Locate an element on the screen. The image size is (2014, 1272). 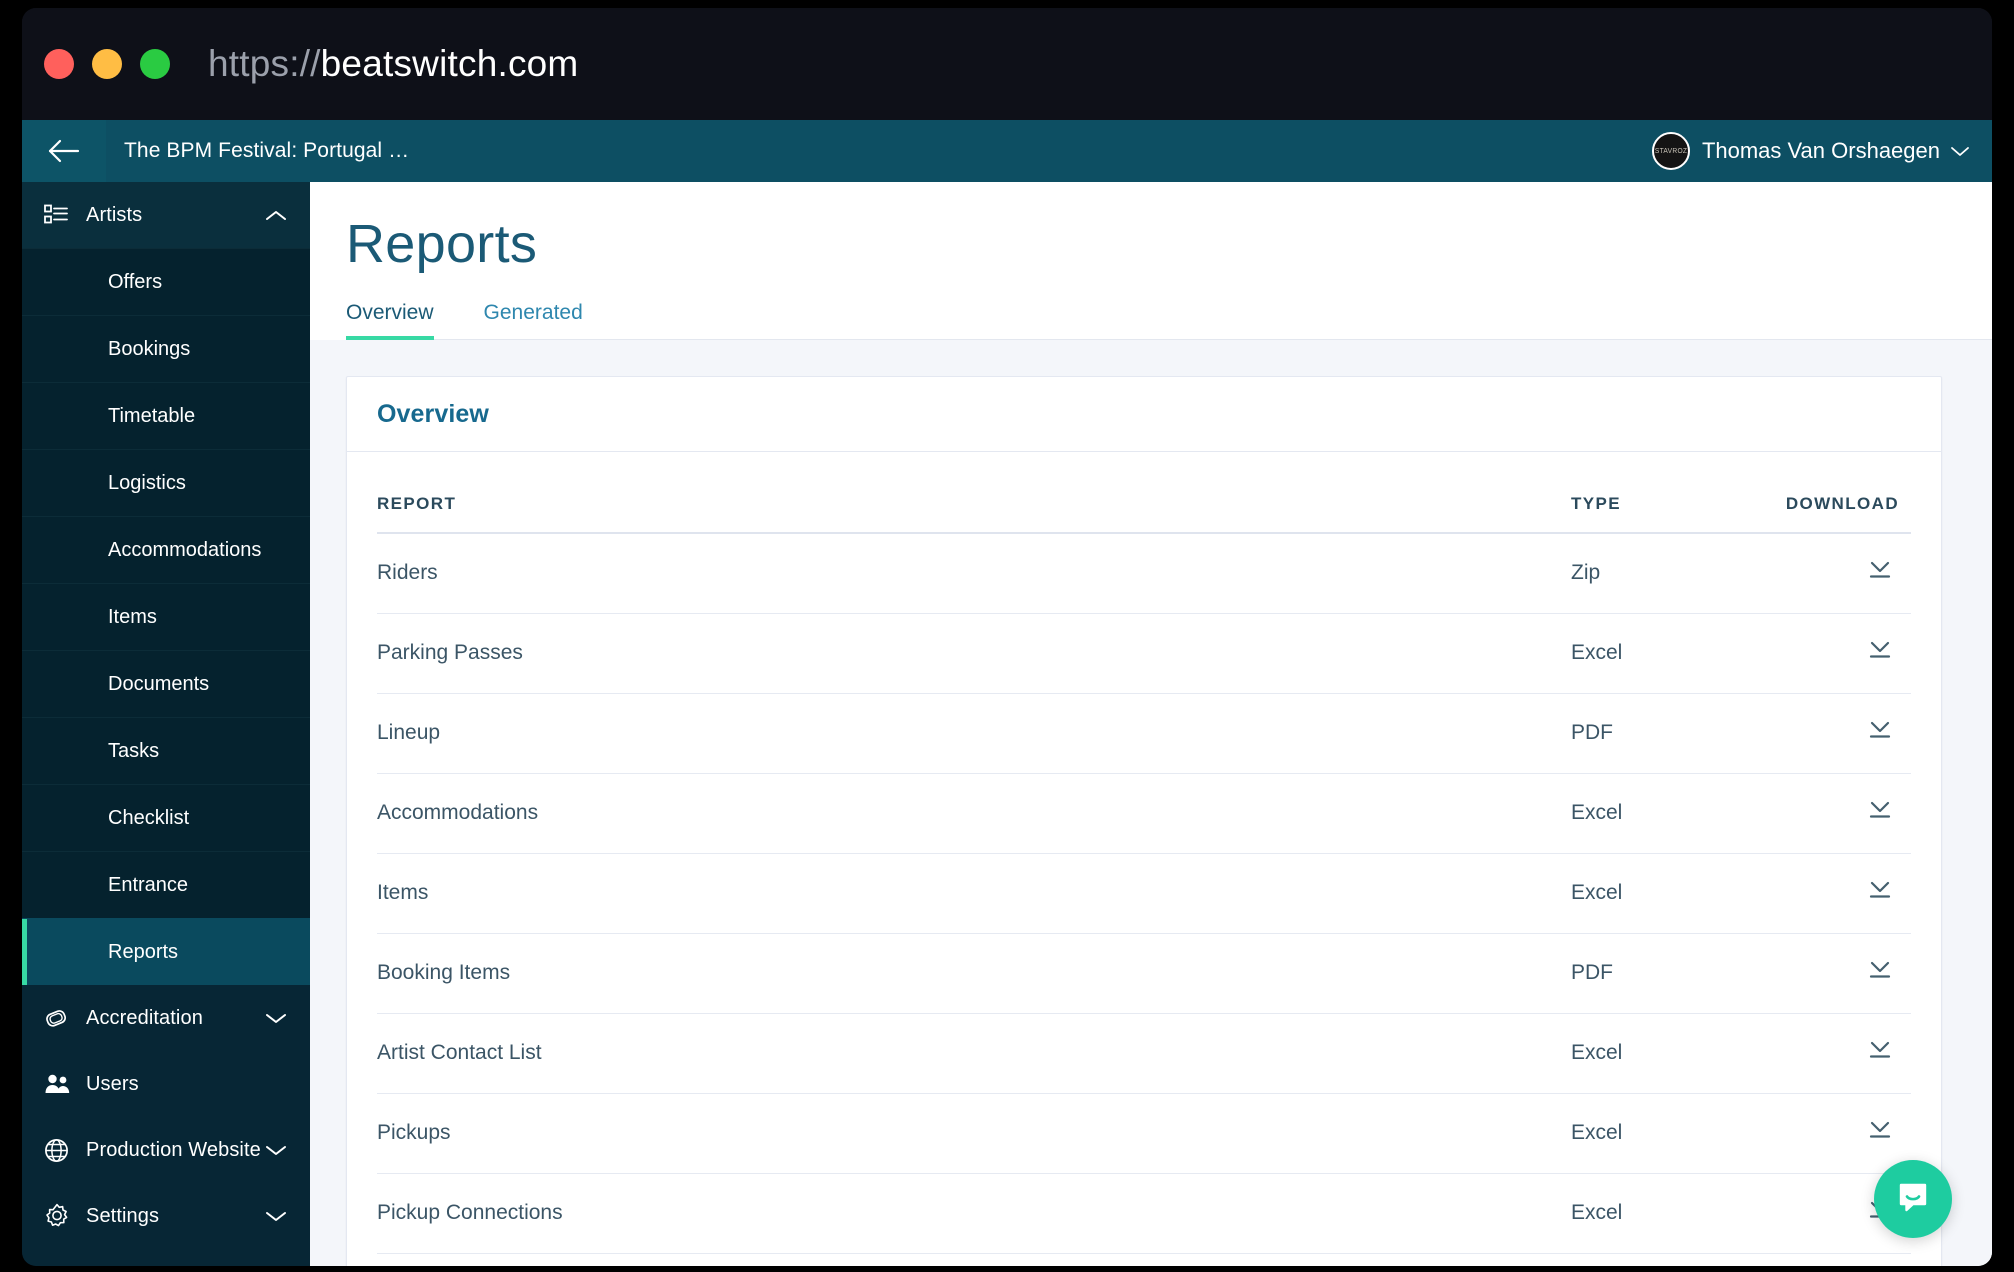
tab-generated: Generated is located at coordinates (540, 320).